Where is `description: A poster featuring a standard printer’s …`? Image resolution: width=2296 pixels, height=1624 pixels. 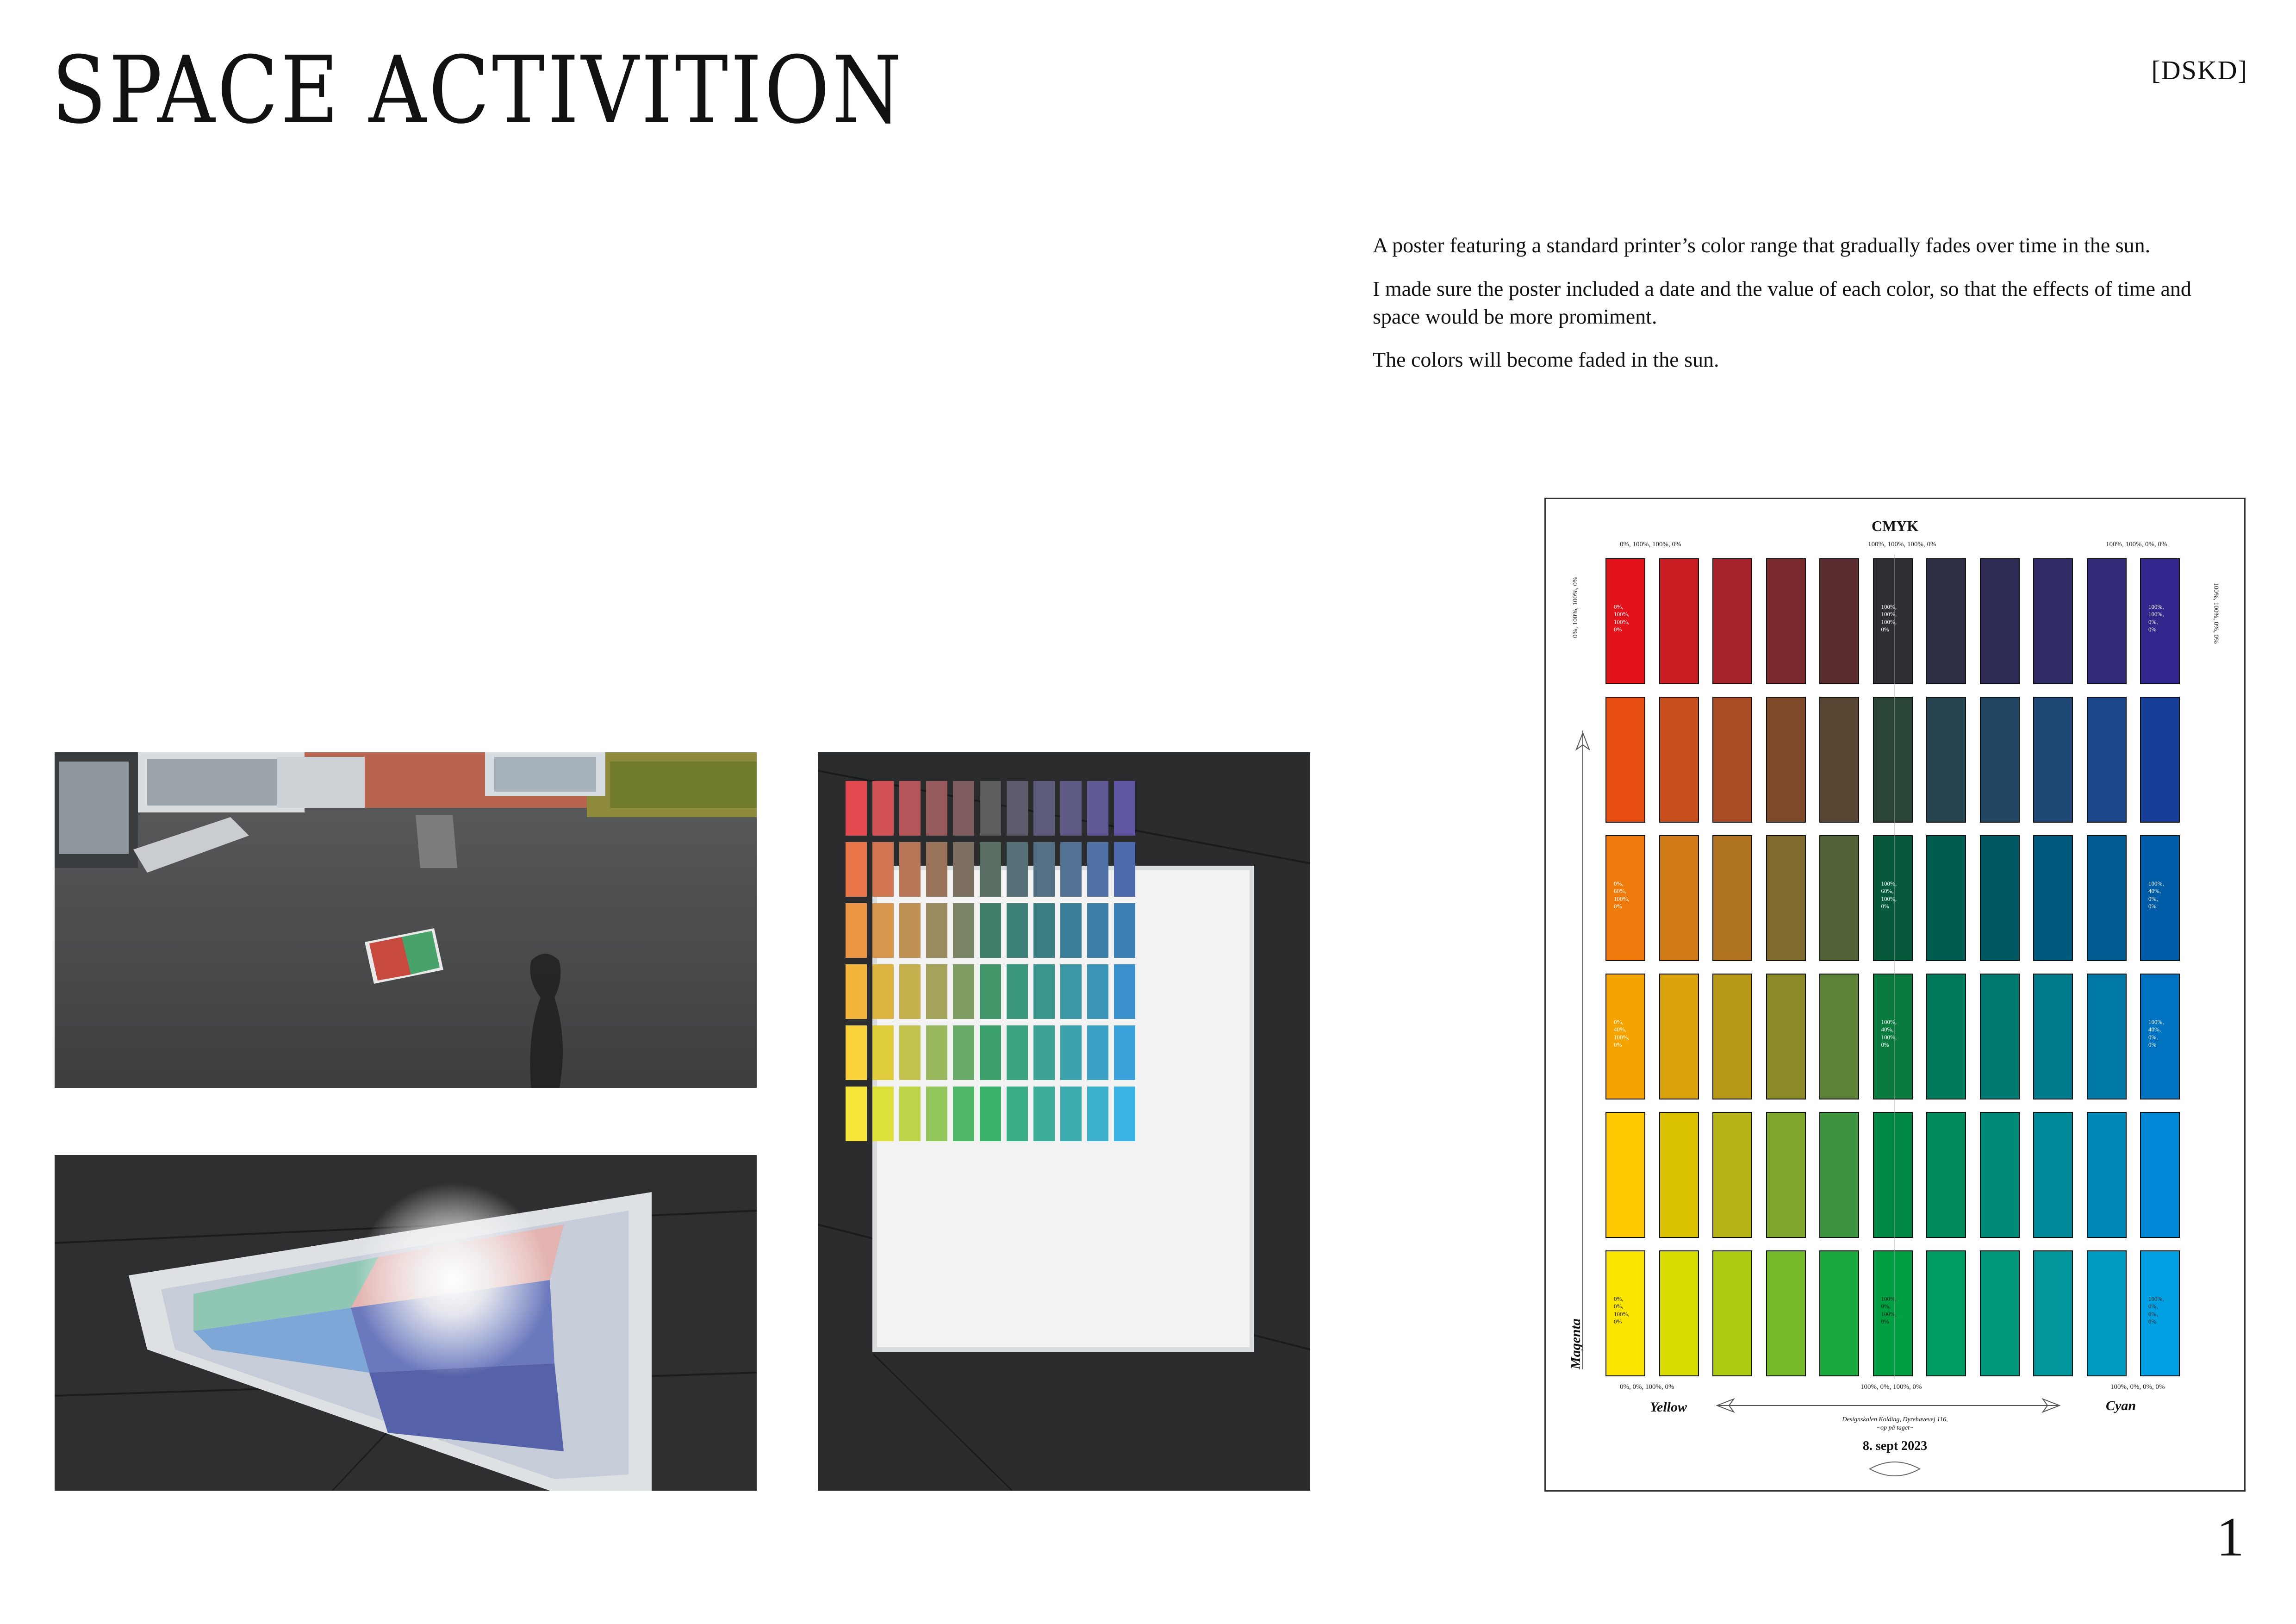
description: A poster featuring a standard printer’s … is located at coordinates (1791, 310).